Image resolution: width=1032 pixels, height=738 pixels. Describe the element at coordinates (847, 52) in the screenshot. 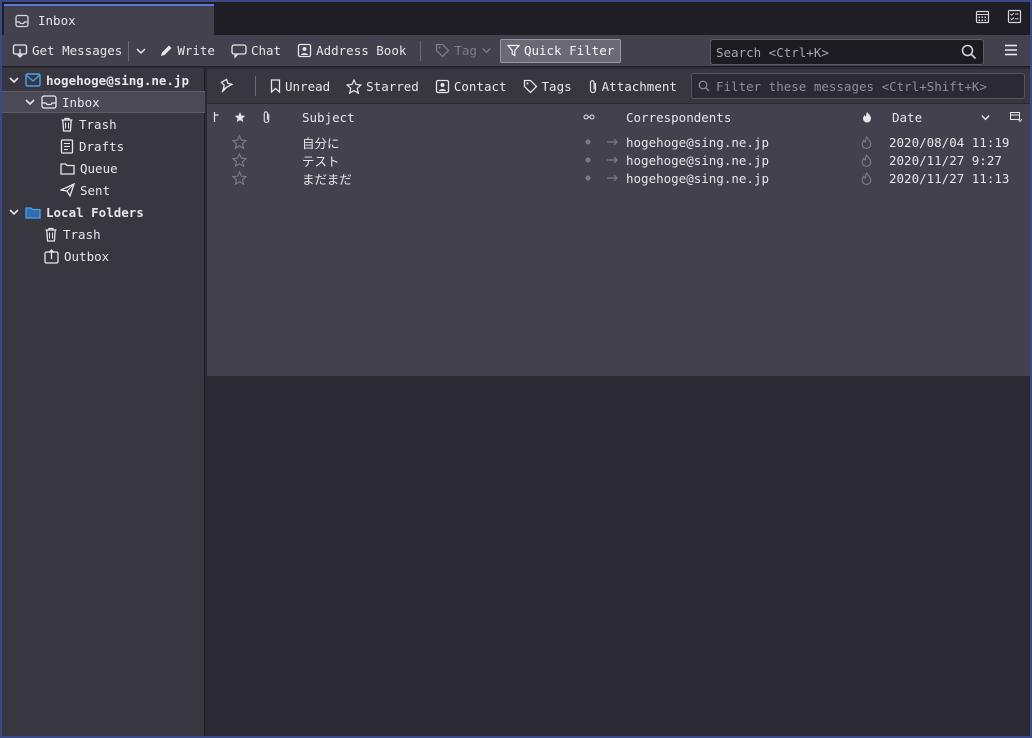

I see `global-search-input: Search <Ctrl+K>` at that location.